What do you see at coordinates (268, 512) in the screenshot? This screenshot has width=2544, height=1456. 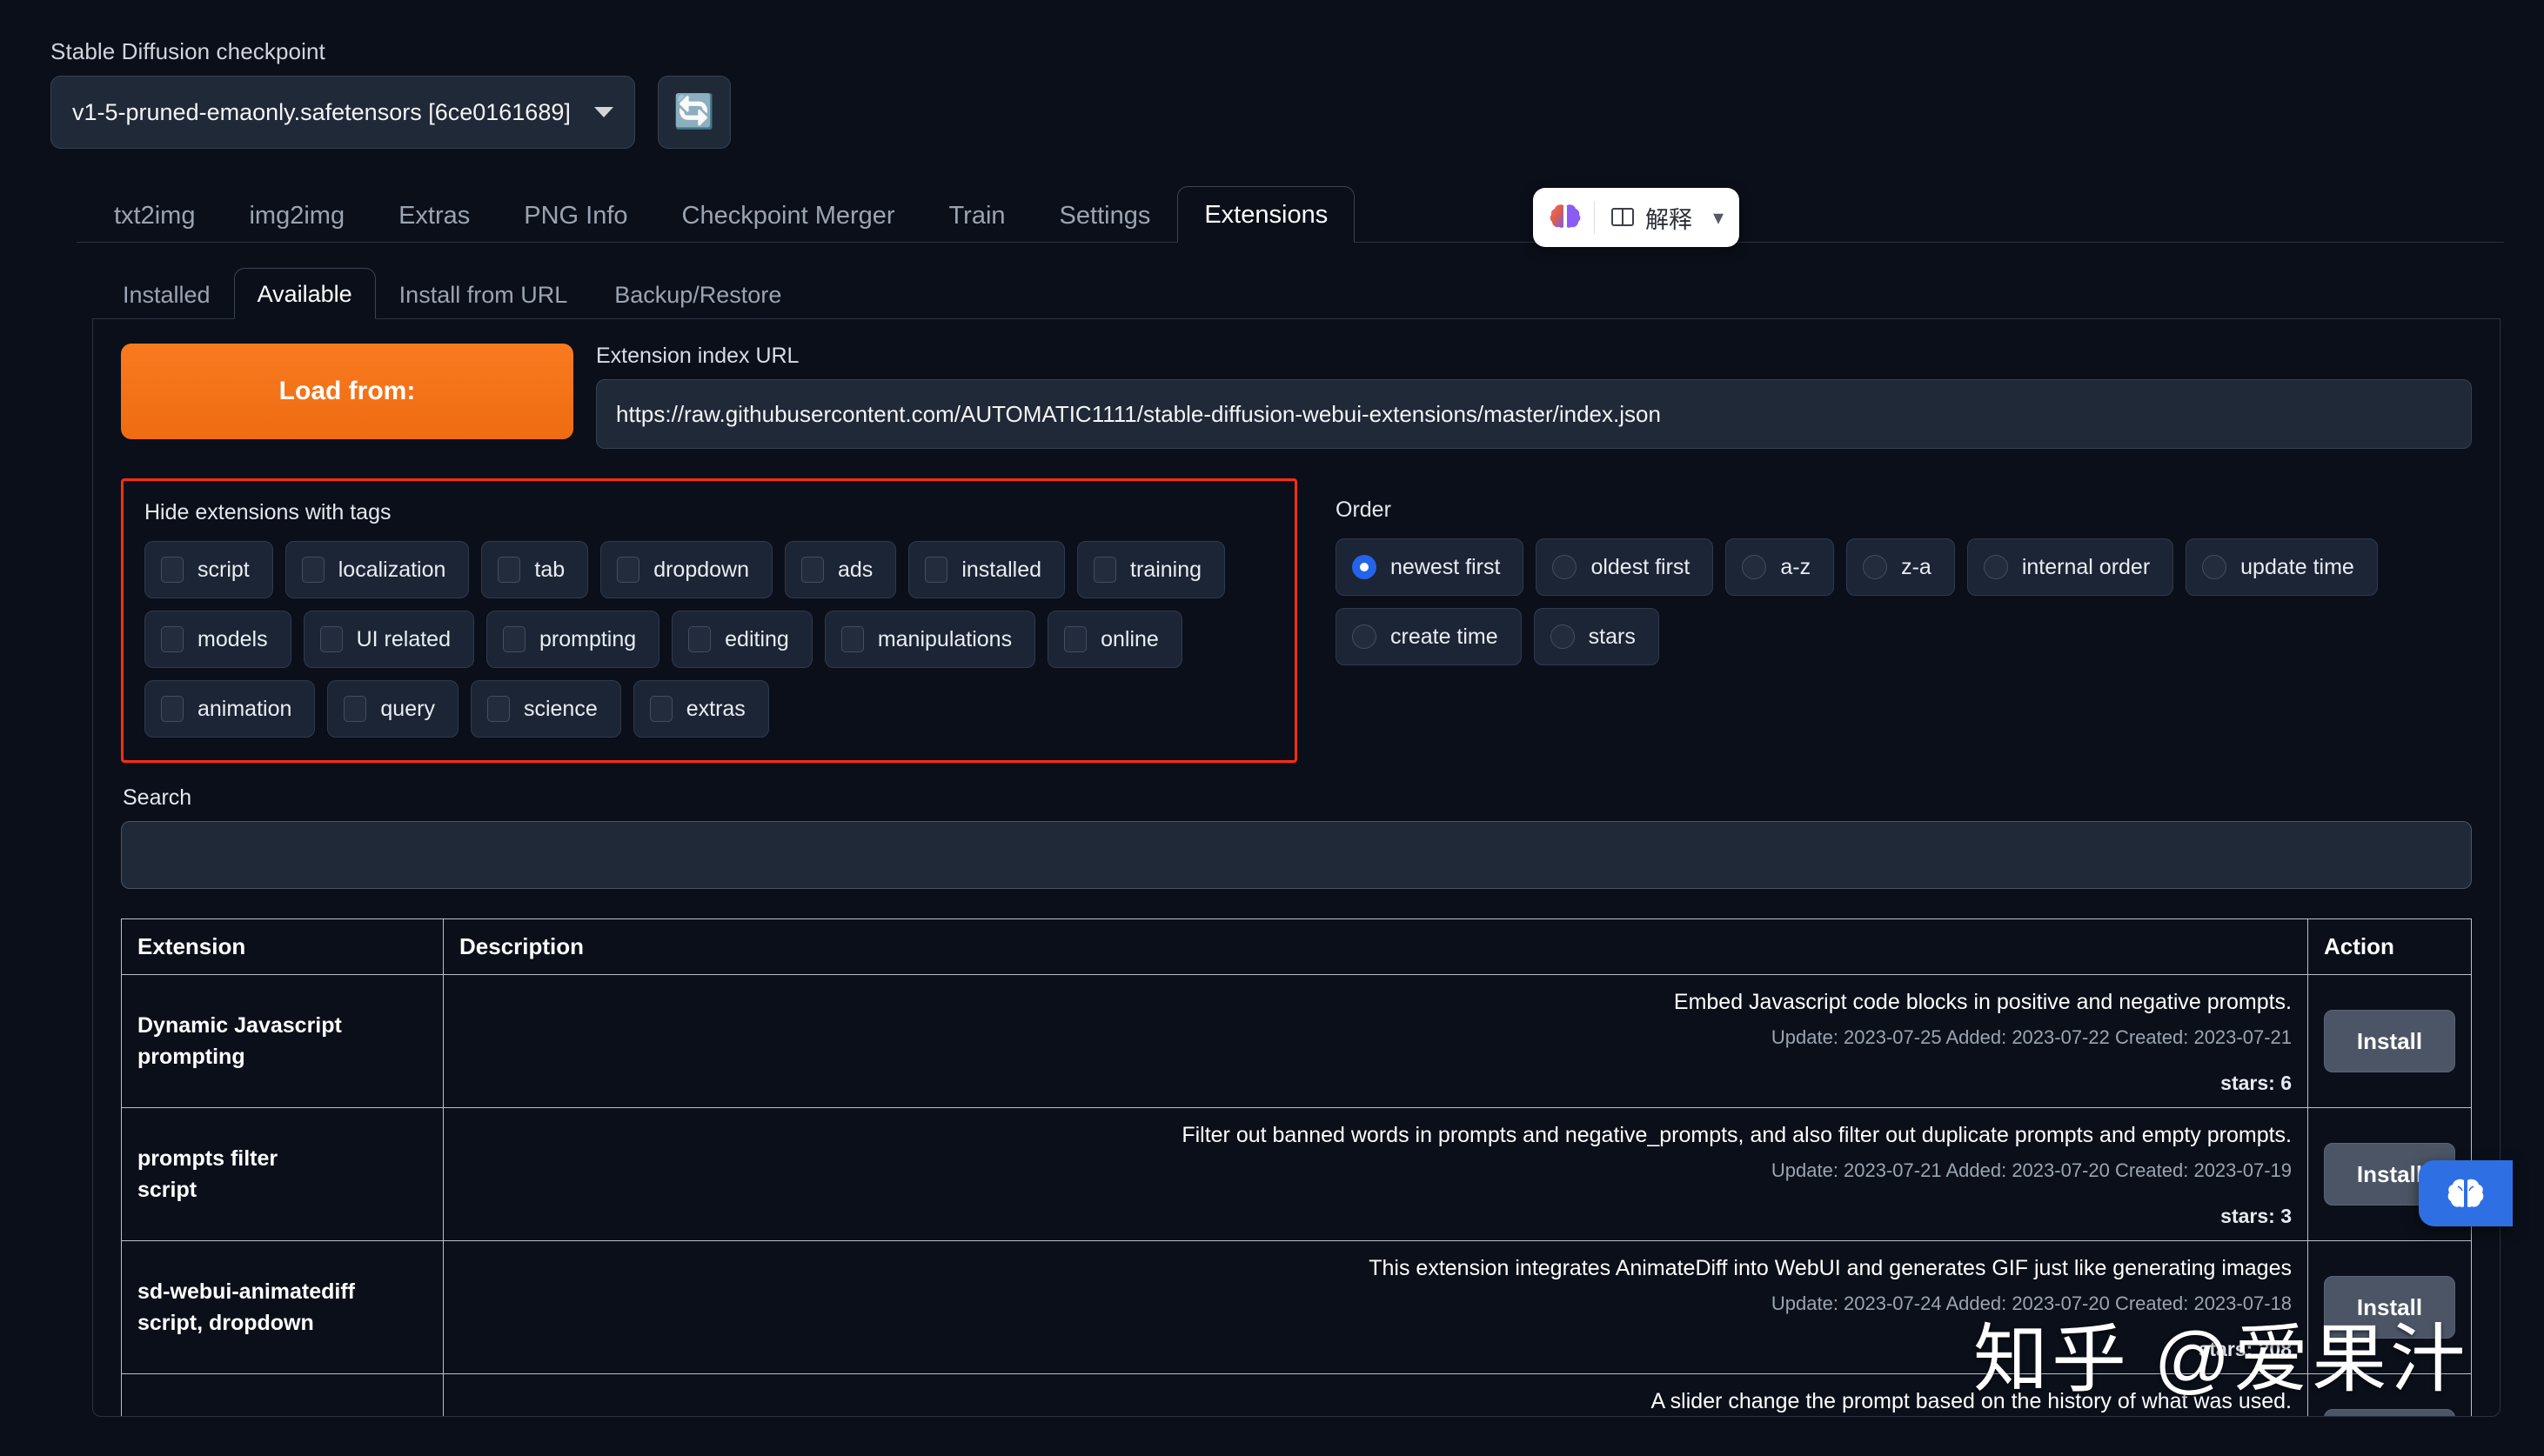 I see `hide-tags-label: Hide extensions with tags` at bounding box center [268, 512].